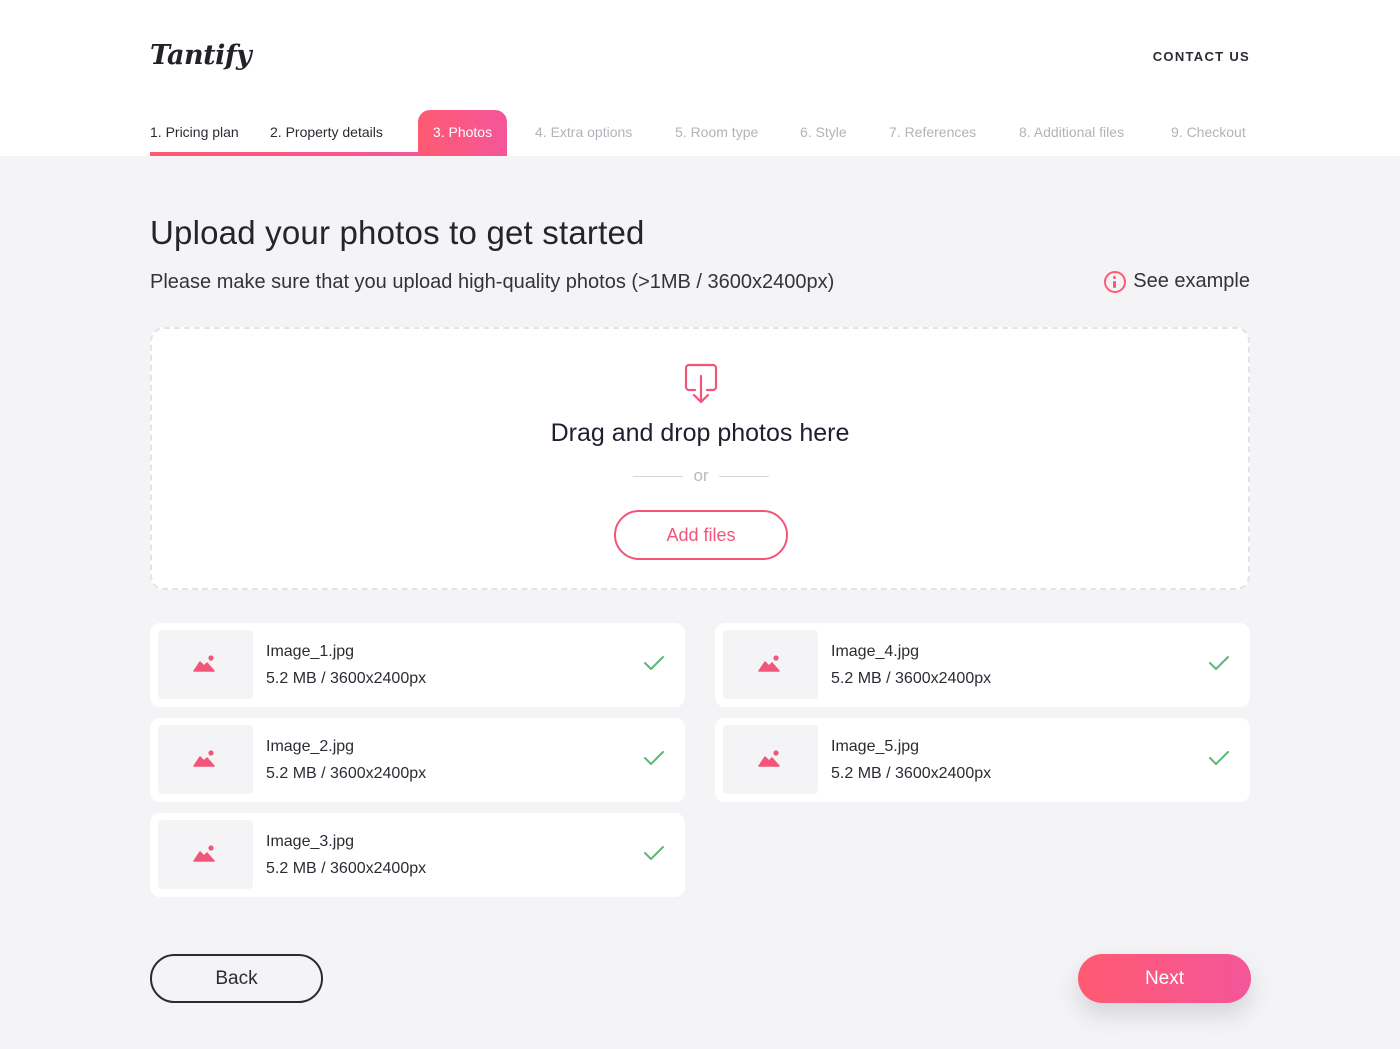 The image size is (1400, 1049). I want to click on file-name: Image_3.jpg, so click(310, 841).